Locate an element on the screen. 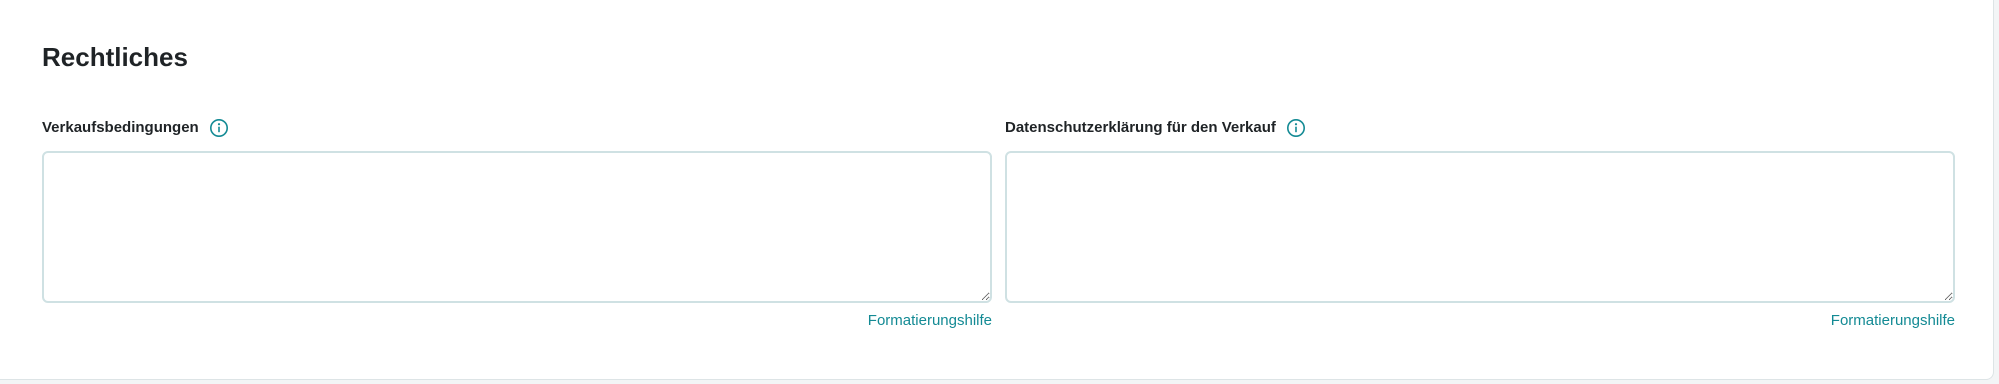 This screenshot has height=384, width=1999. terms-of-sale-label-row: Verkaufsbedingungen is located at coordinates (517, 128).